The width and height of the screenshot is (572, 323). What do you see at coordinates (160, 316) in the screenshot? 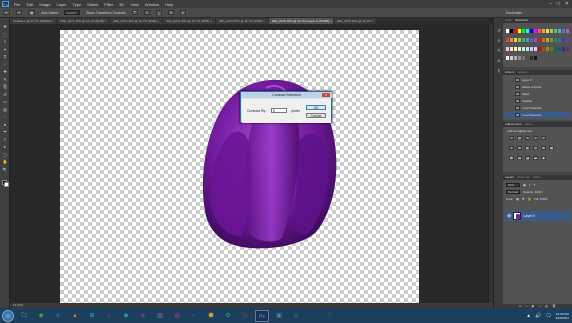
I see `taskbar-calc-icon: ▦` at bounding box center [160, 316].